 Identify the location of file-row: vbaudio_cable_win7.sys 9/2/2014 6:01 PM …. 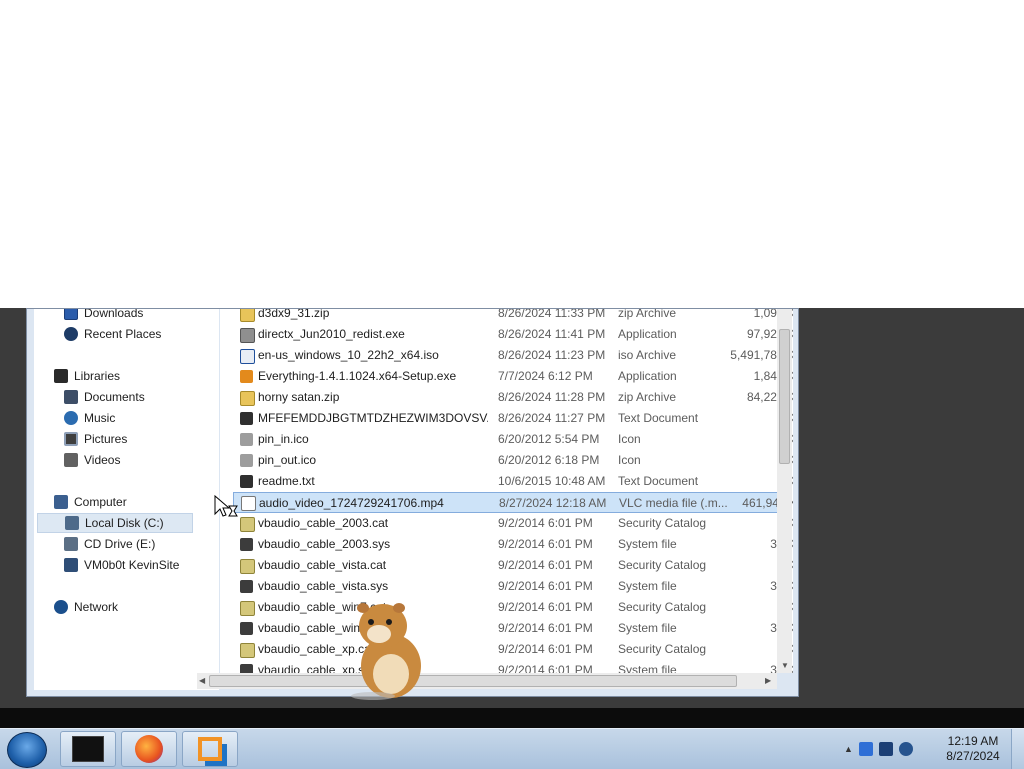
(506, 628).